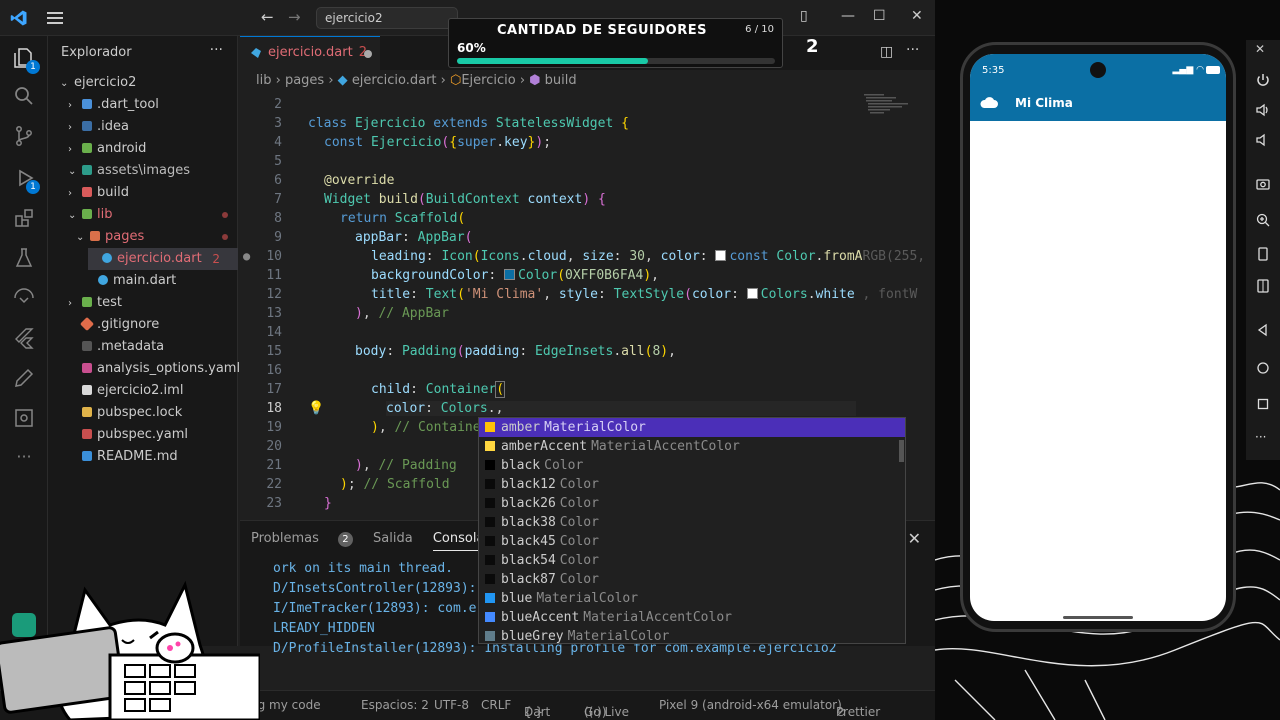  I want to click on flask-icon, so click(24, 257).